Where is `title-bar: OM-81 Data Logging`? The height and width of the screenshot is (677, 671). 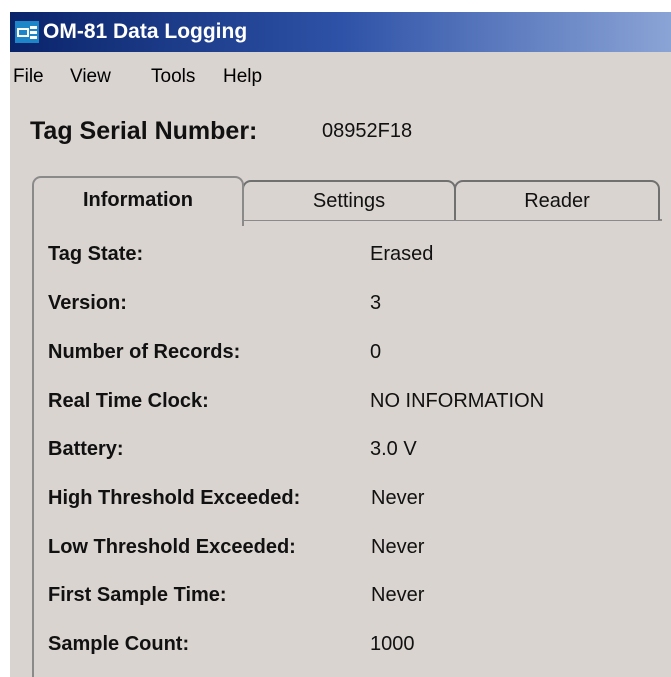 title-bar: OM-81 Data Logging is located at coordinates (340, 32).